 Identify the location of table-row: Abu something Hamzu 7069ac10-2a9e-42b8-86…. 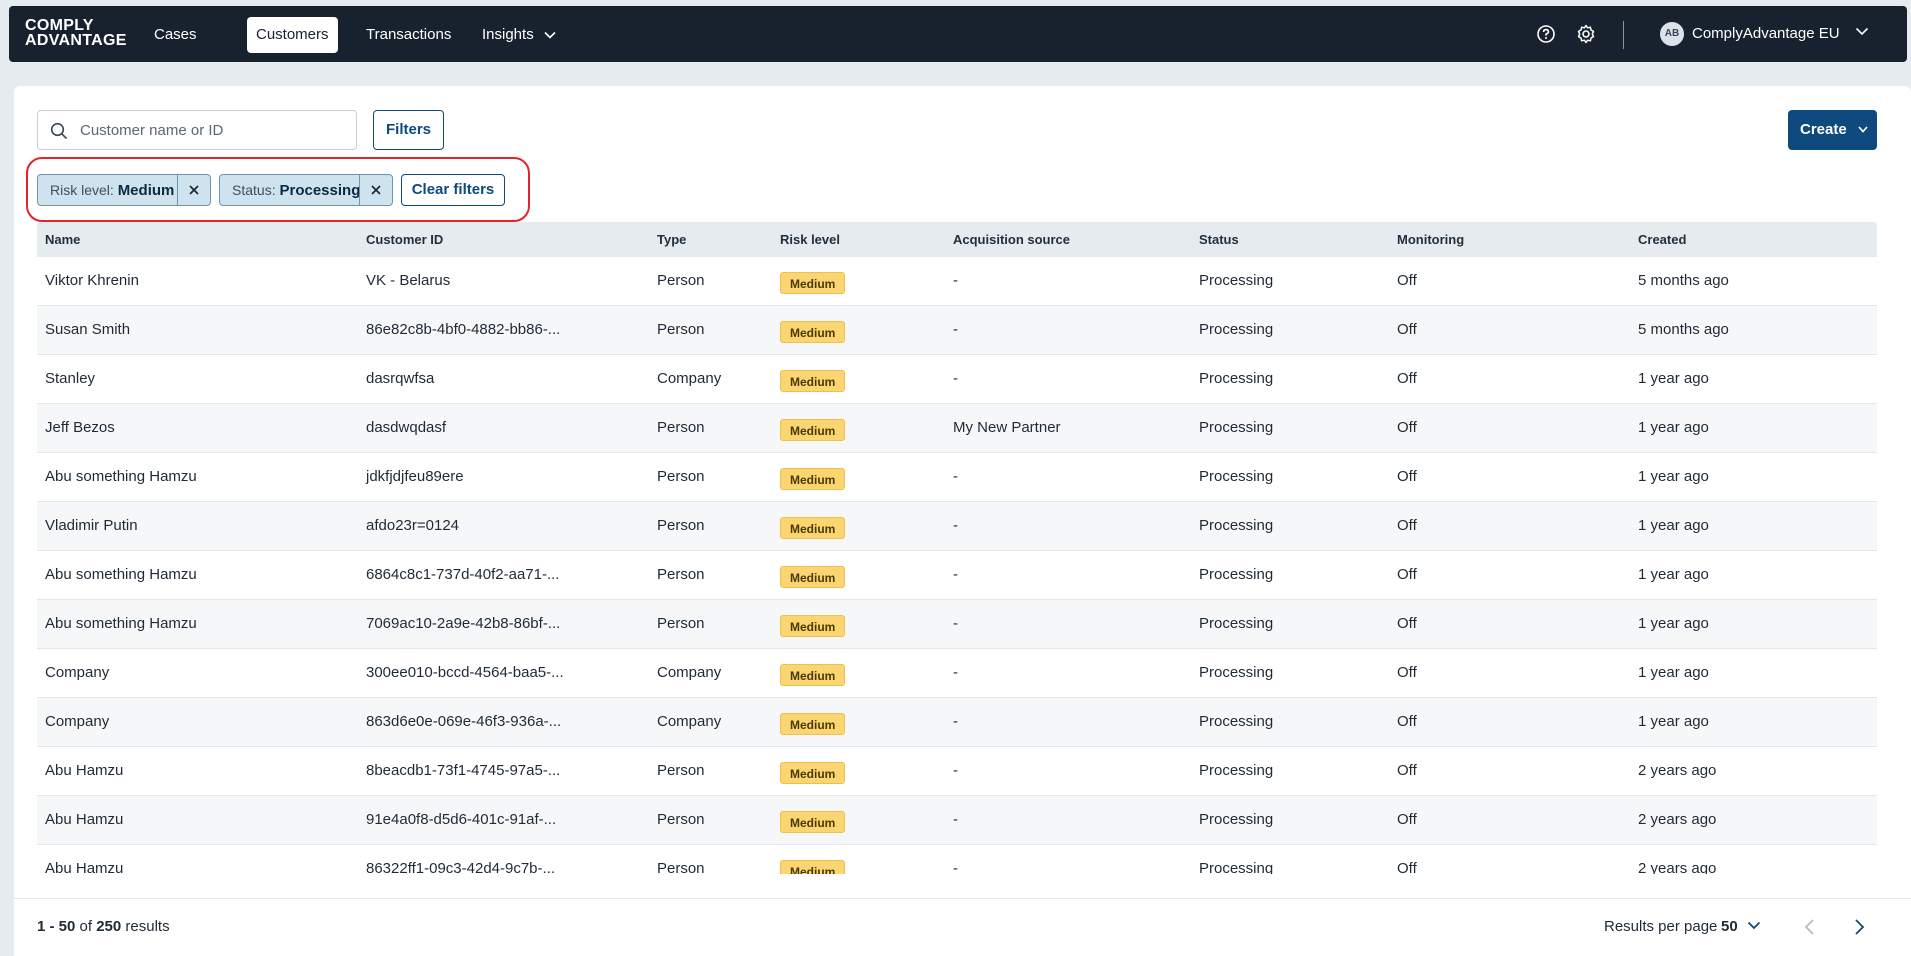
(957, 624).